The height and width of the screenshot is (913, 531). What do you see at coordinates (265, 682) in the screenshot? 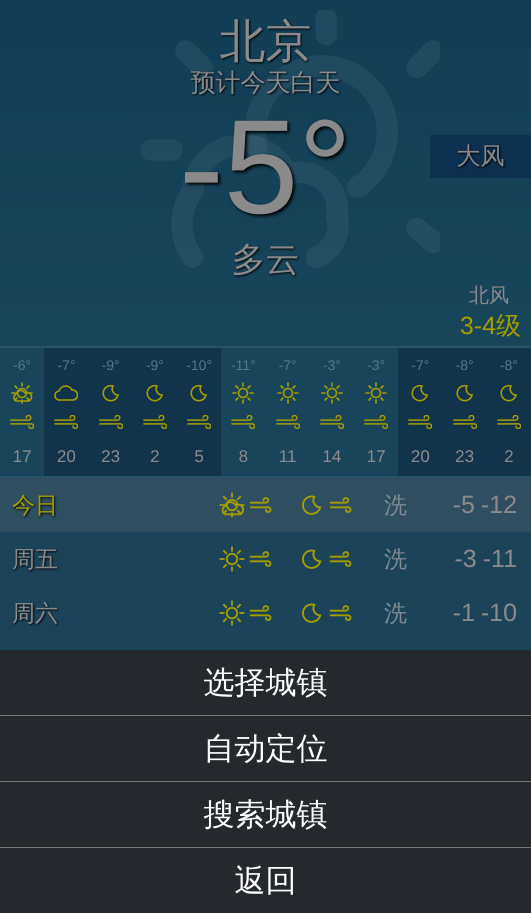
I see `menu-item: 选择城镇` at bounding box center [265, 682].